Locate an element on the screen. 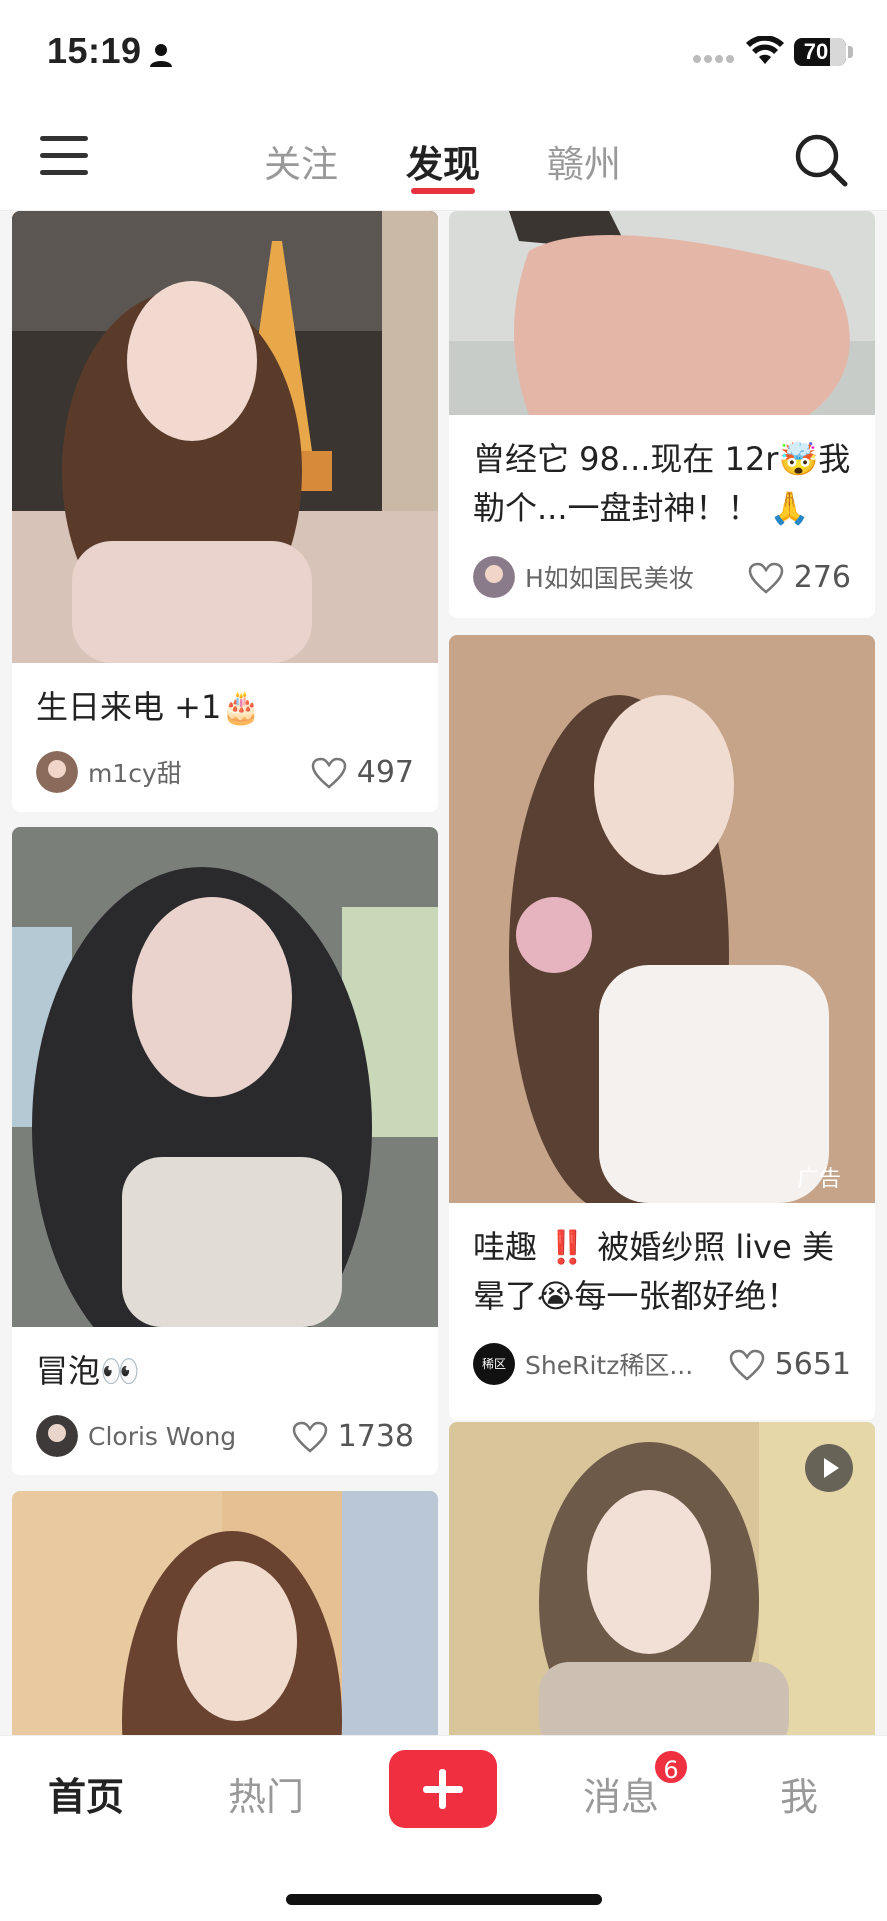 The image size is (887, 1921). author-name: H如如国民美妆 is located at coordinates (609, 578).